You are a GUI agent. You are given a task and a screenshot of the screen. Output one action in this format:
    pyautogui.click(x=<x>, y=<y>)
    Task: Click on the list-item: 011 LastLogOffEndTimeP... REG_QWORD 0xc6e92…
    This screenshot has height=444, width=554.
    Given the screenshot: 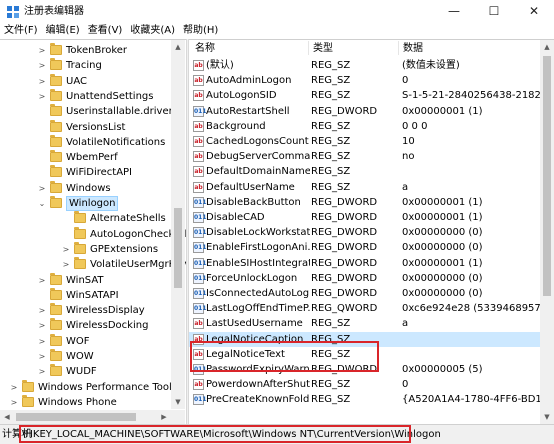 What is the action you would take?
    pyautogui.click(x=371, y=308)
    